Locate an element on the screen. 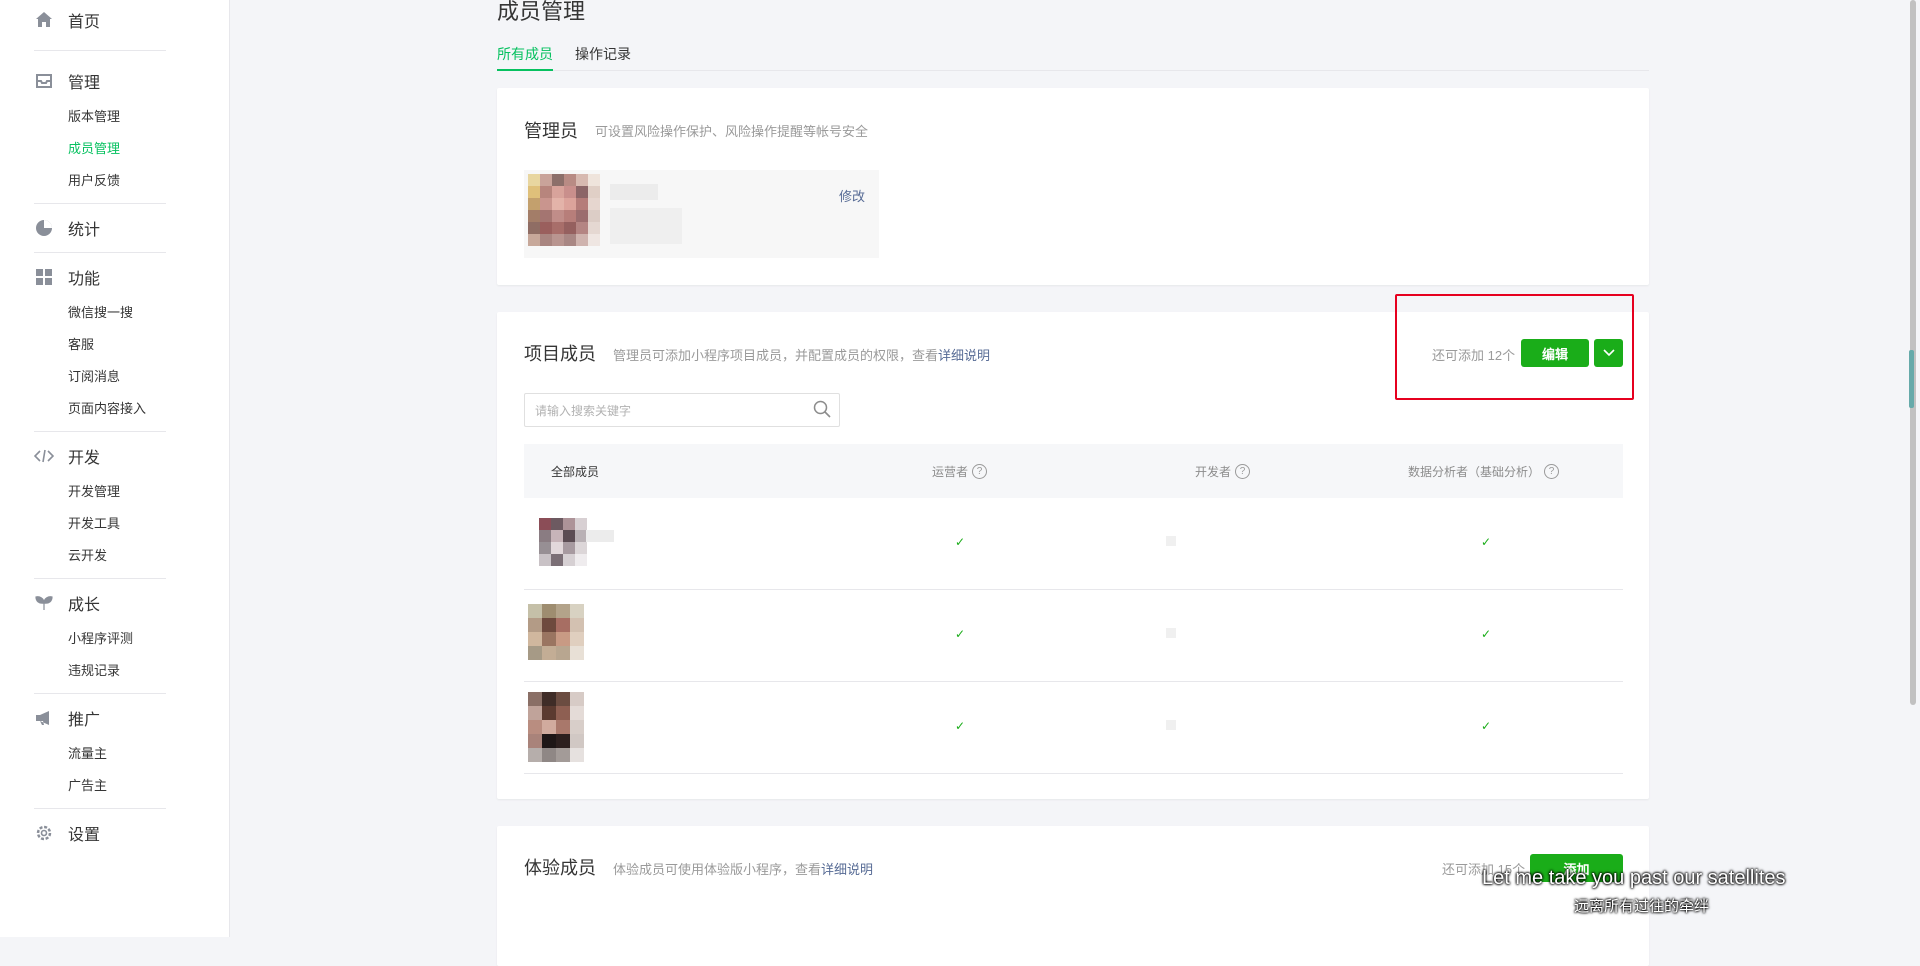  nav-group-promote: 推广 流量主 广告主 is located at coordinates (100, 751).